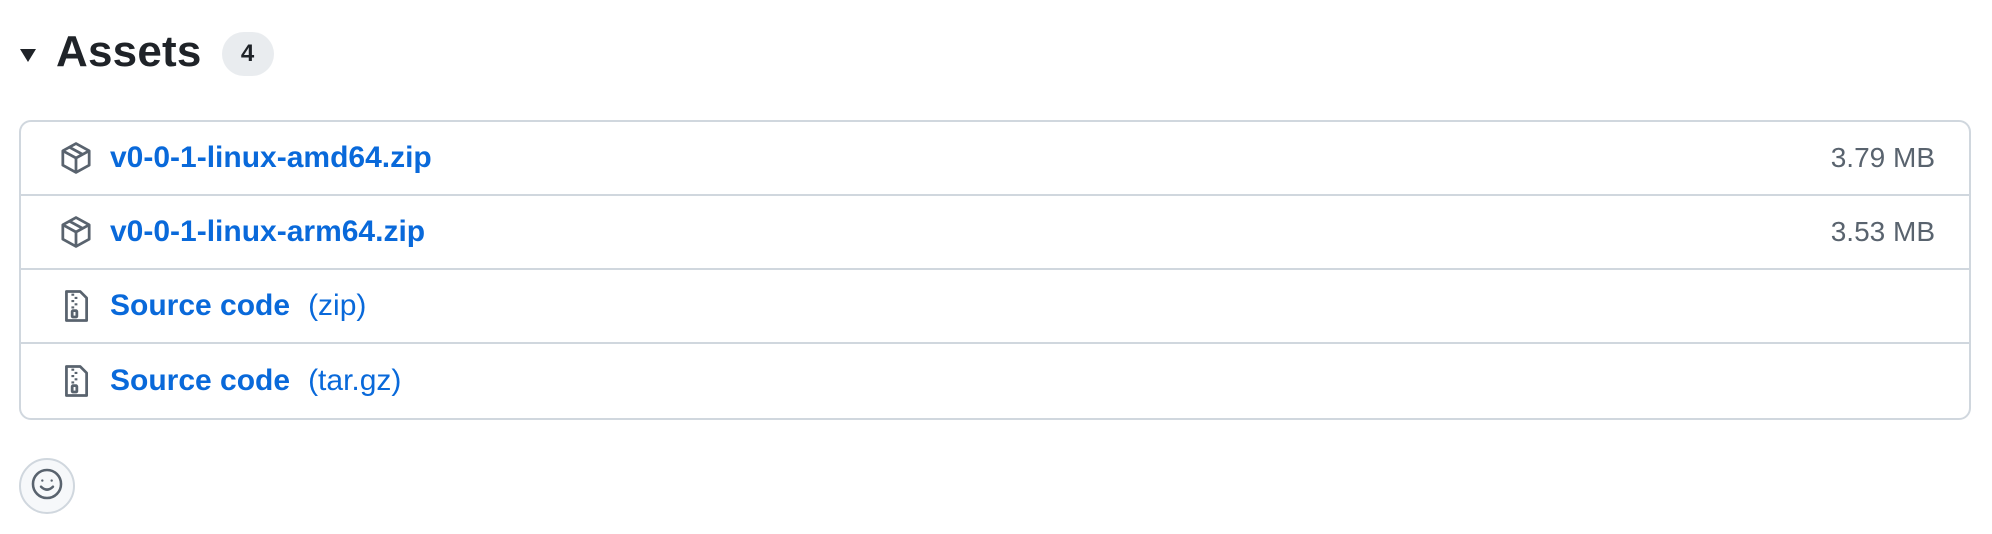 This screenshot has width=1992, height=534. What do you see at coordinates (995, 307) in the screenshot?
I see `asset-row: Source code (zip)` at bounding box center [995, 307].